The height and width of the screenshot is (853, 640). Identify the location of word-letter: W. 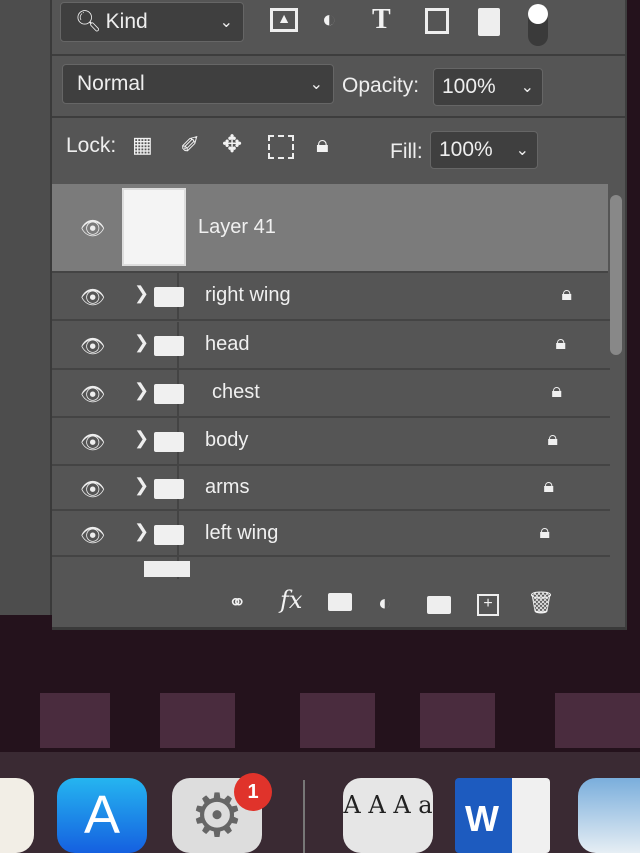
(482, 818).